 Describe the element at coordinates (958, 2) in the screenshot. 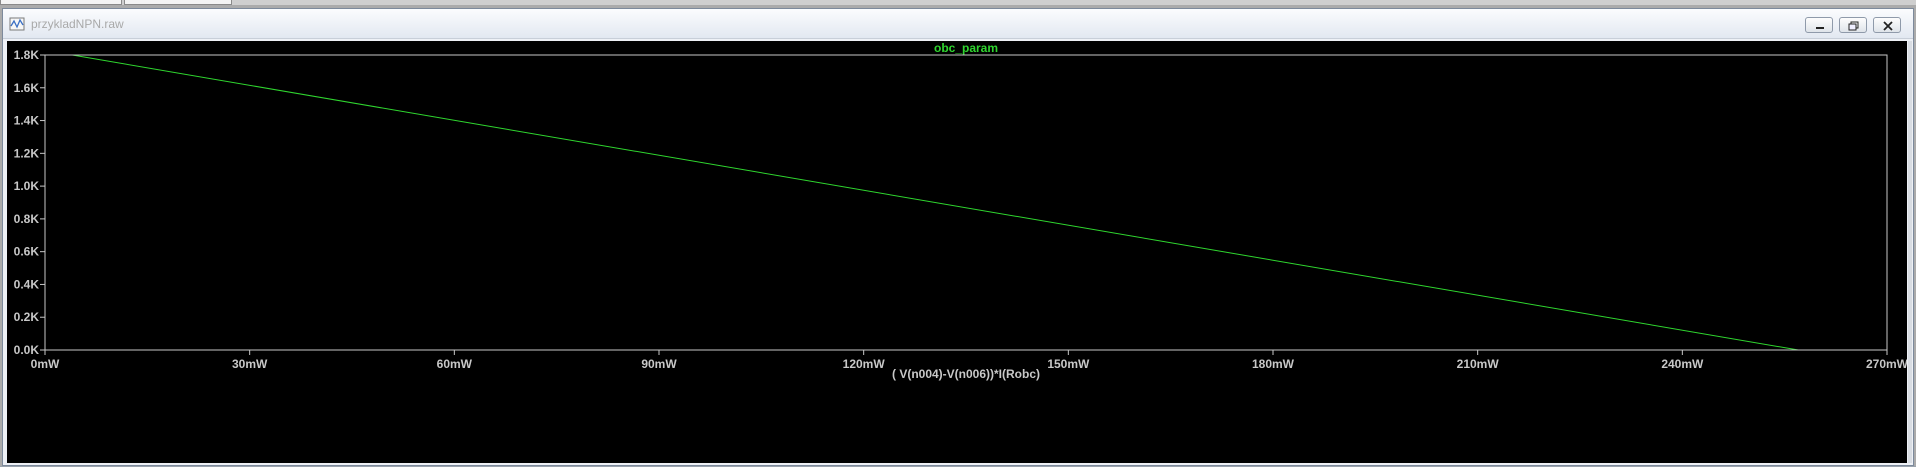

I see `document-tab-strip` at that location.